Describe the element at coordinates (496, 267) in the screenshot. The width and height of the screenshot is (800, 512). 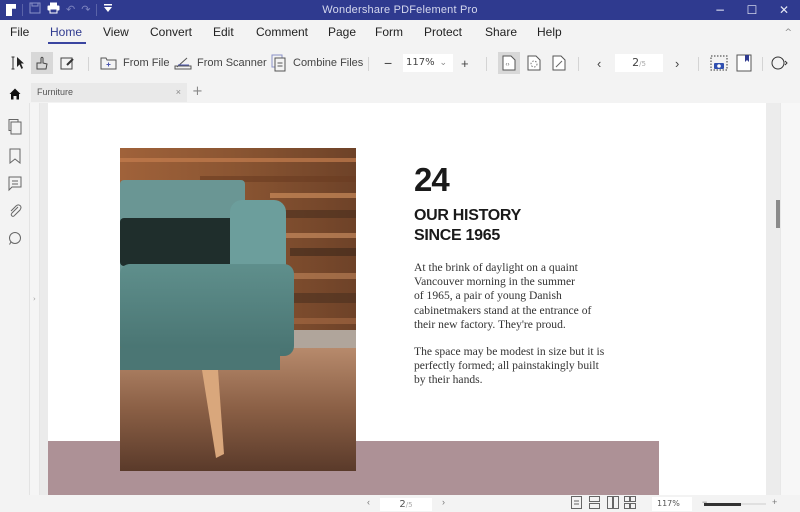
I see `text-line: At the brink of daylight on a quaint` at that location.